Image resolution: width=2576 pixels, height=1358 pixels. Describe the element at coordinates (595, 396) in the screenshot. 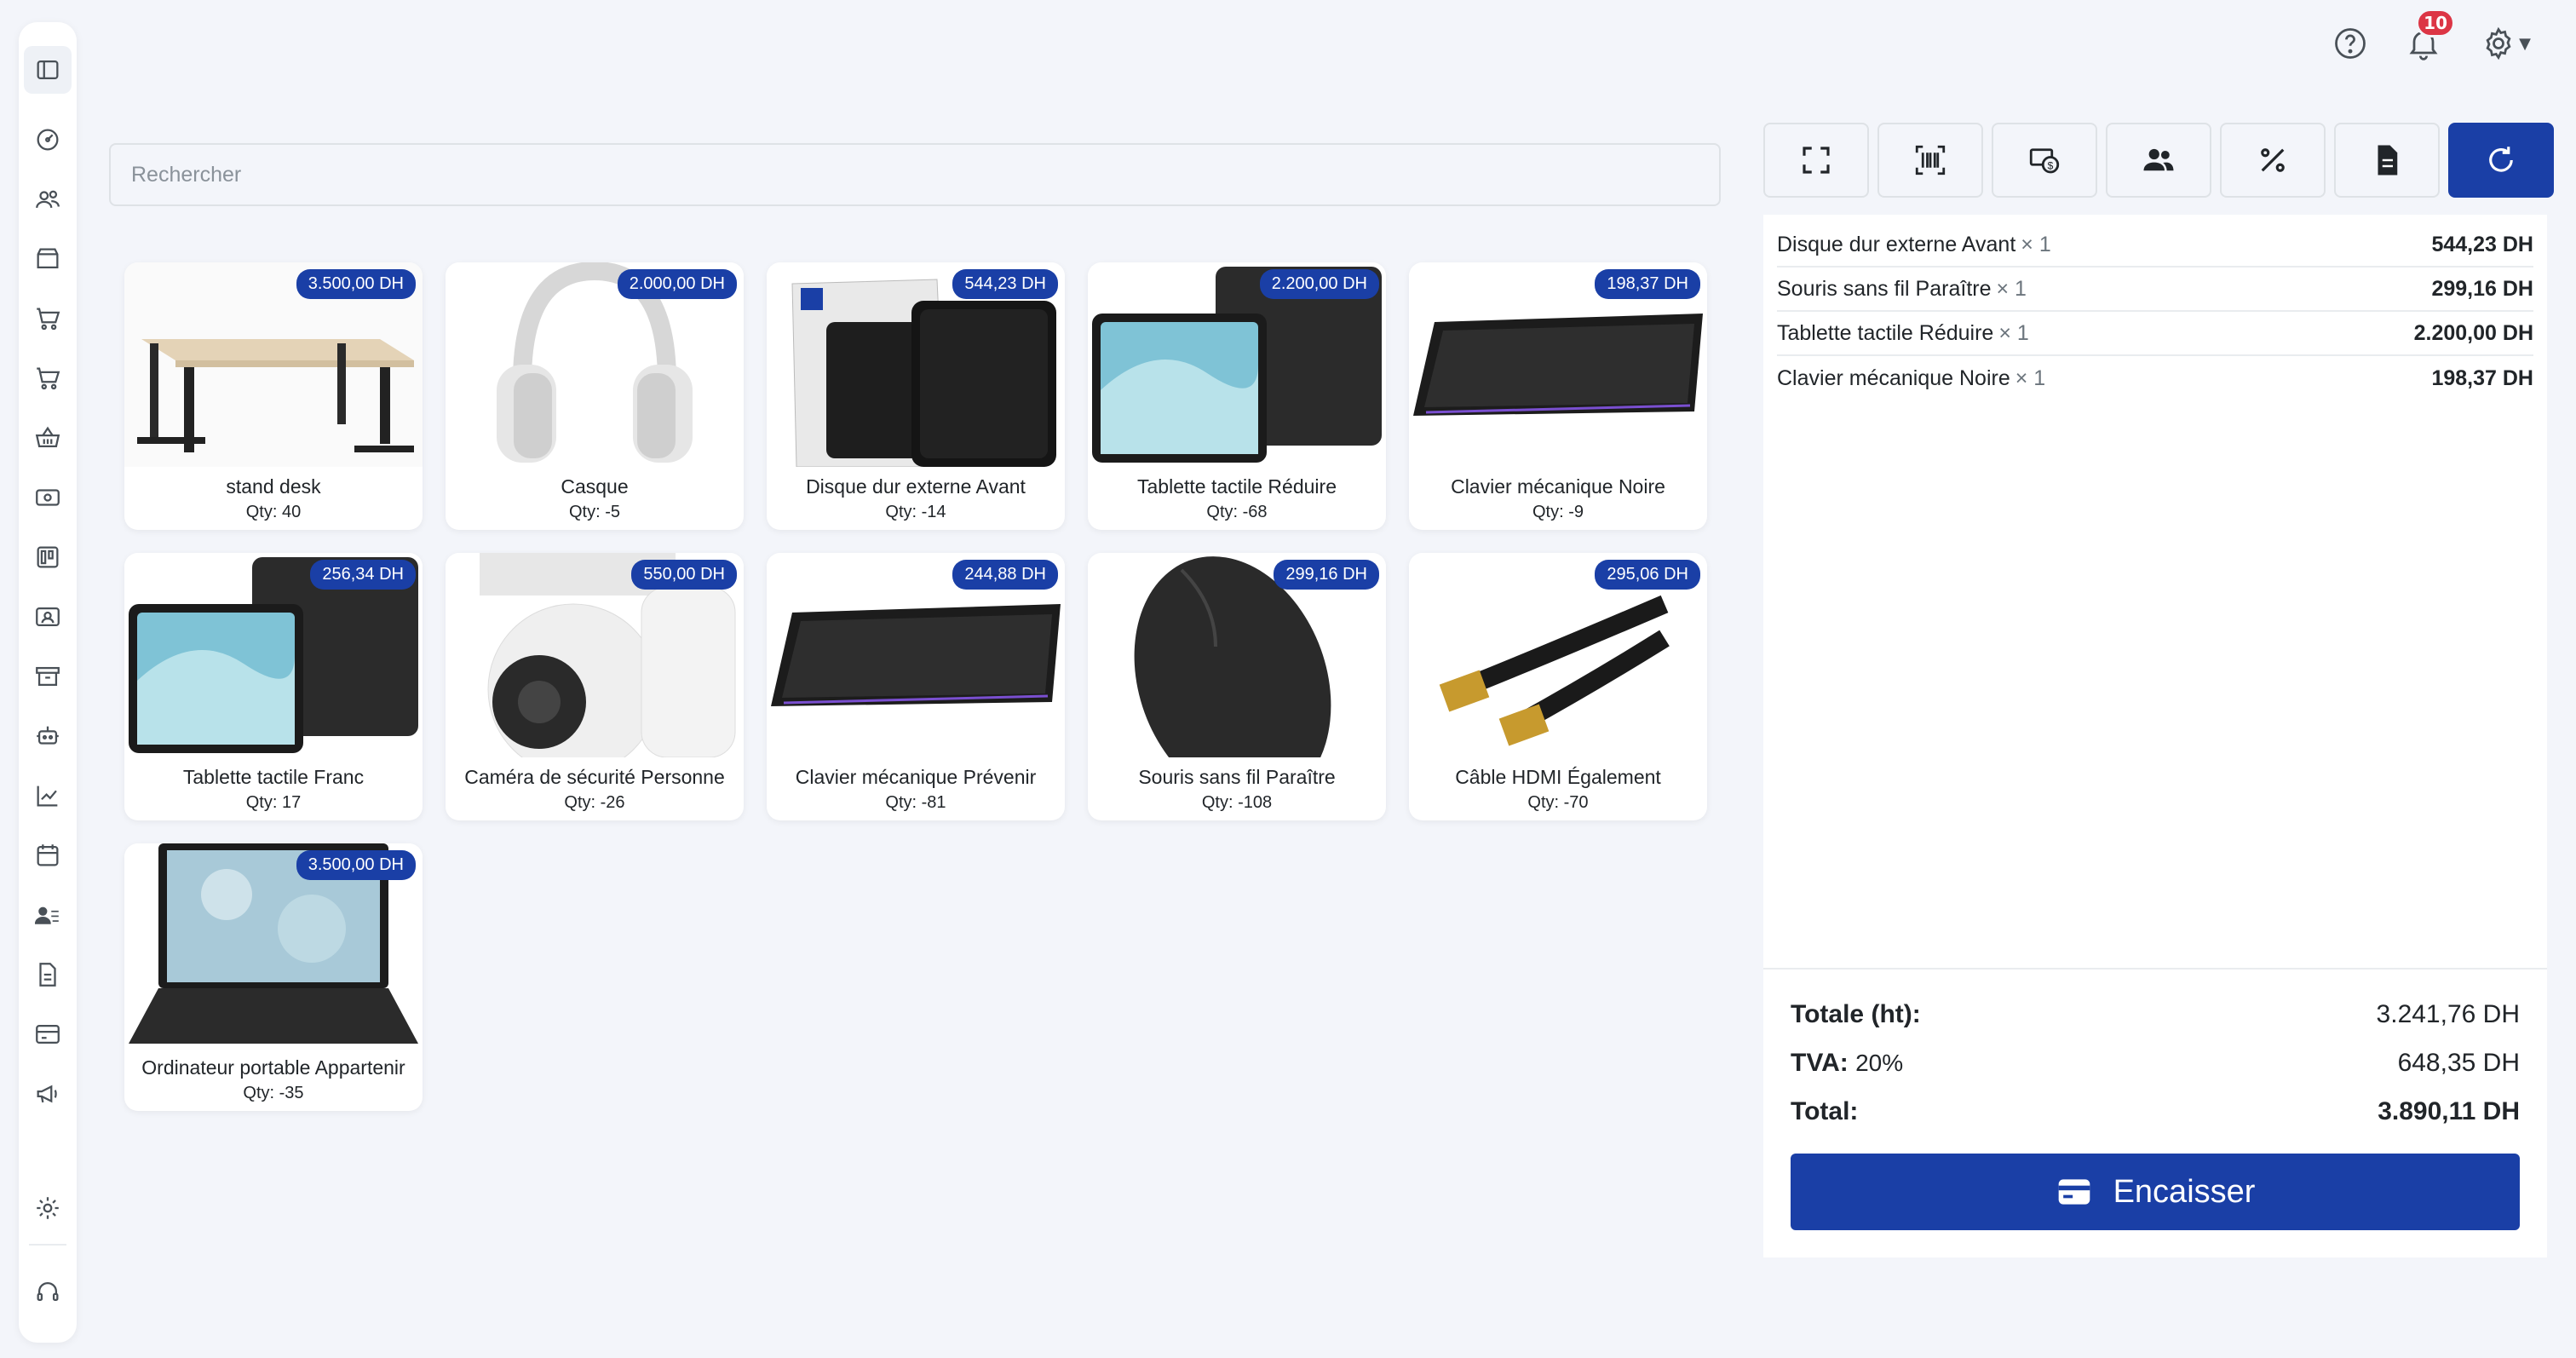

I see `product-card: 2.000,00 DH Casque Qty: -5` at that location.